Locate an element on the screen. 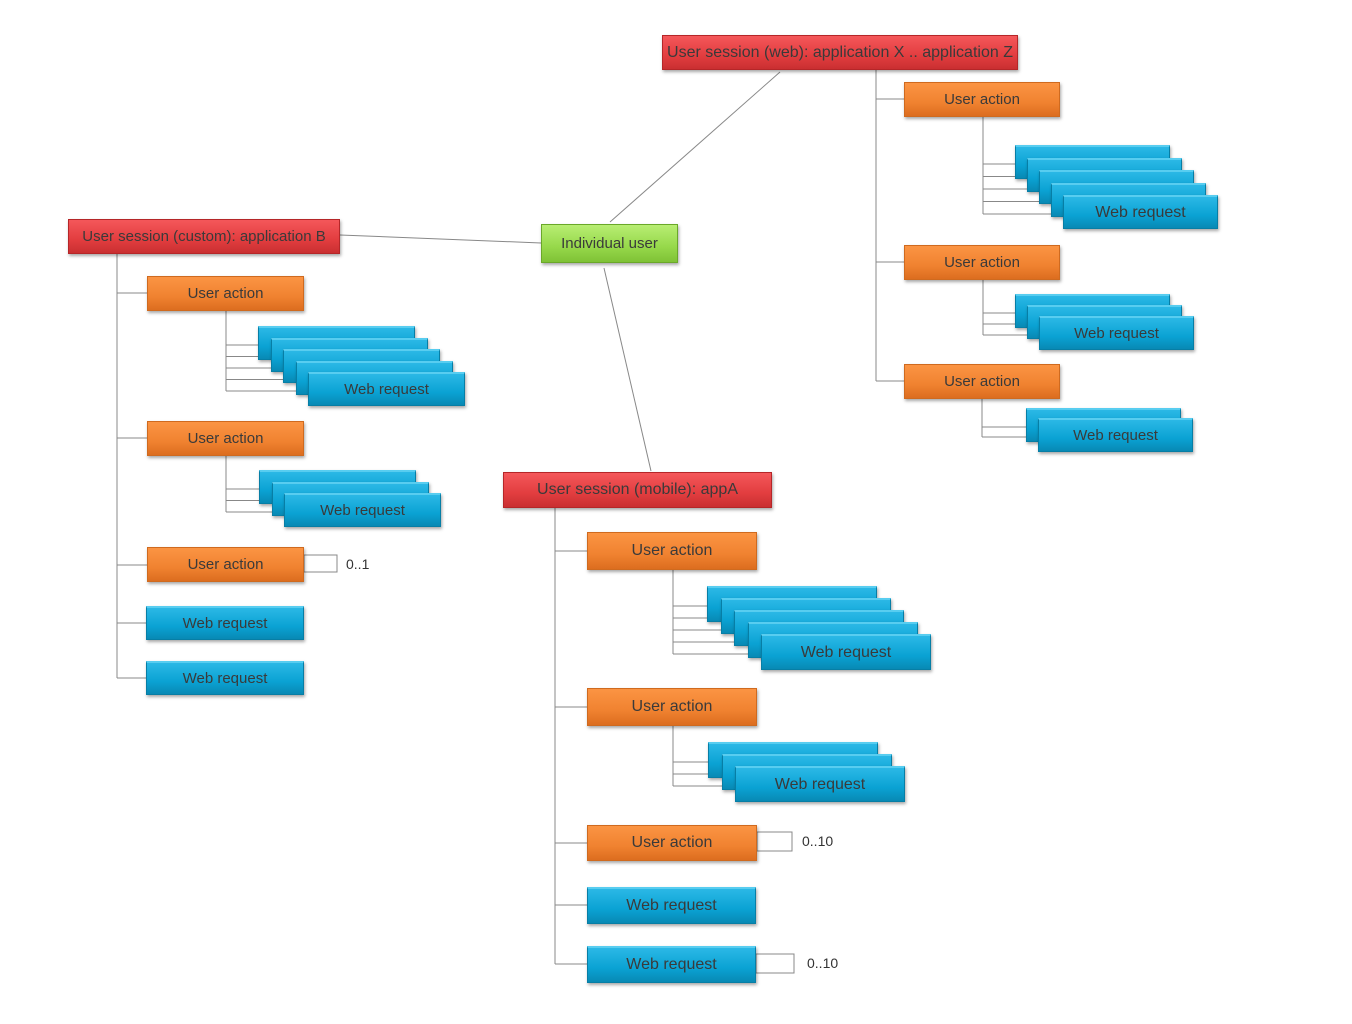 The height and width of the screenshot is (1024, 1352). session-node-mobile-label: User session (mobile): appA is located at coordinates (637, 489).